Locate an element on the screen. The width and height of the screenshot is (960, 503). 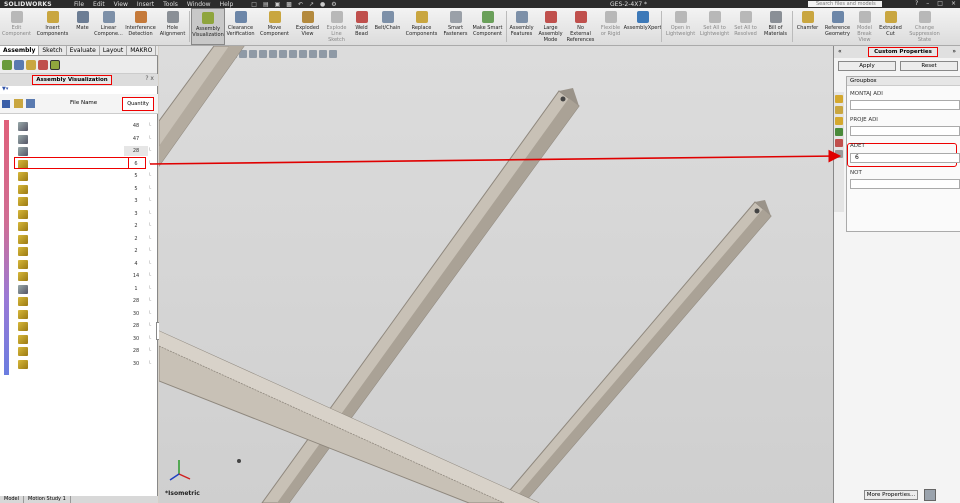
properties-settings-icon is located at coordinates (930, 495).